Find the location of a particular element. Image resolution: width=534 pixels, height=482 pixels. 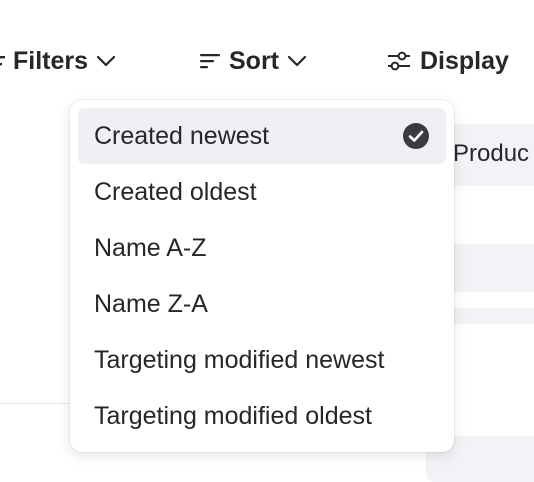

divider is located at coordinates (40, 403).